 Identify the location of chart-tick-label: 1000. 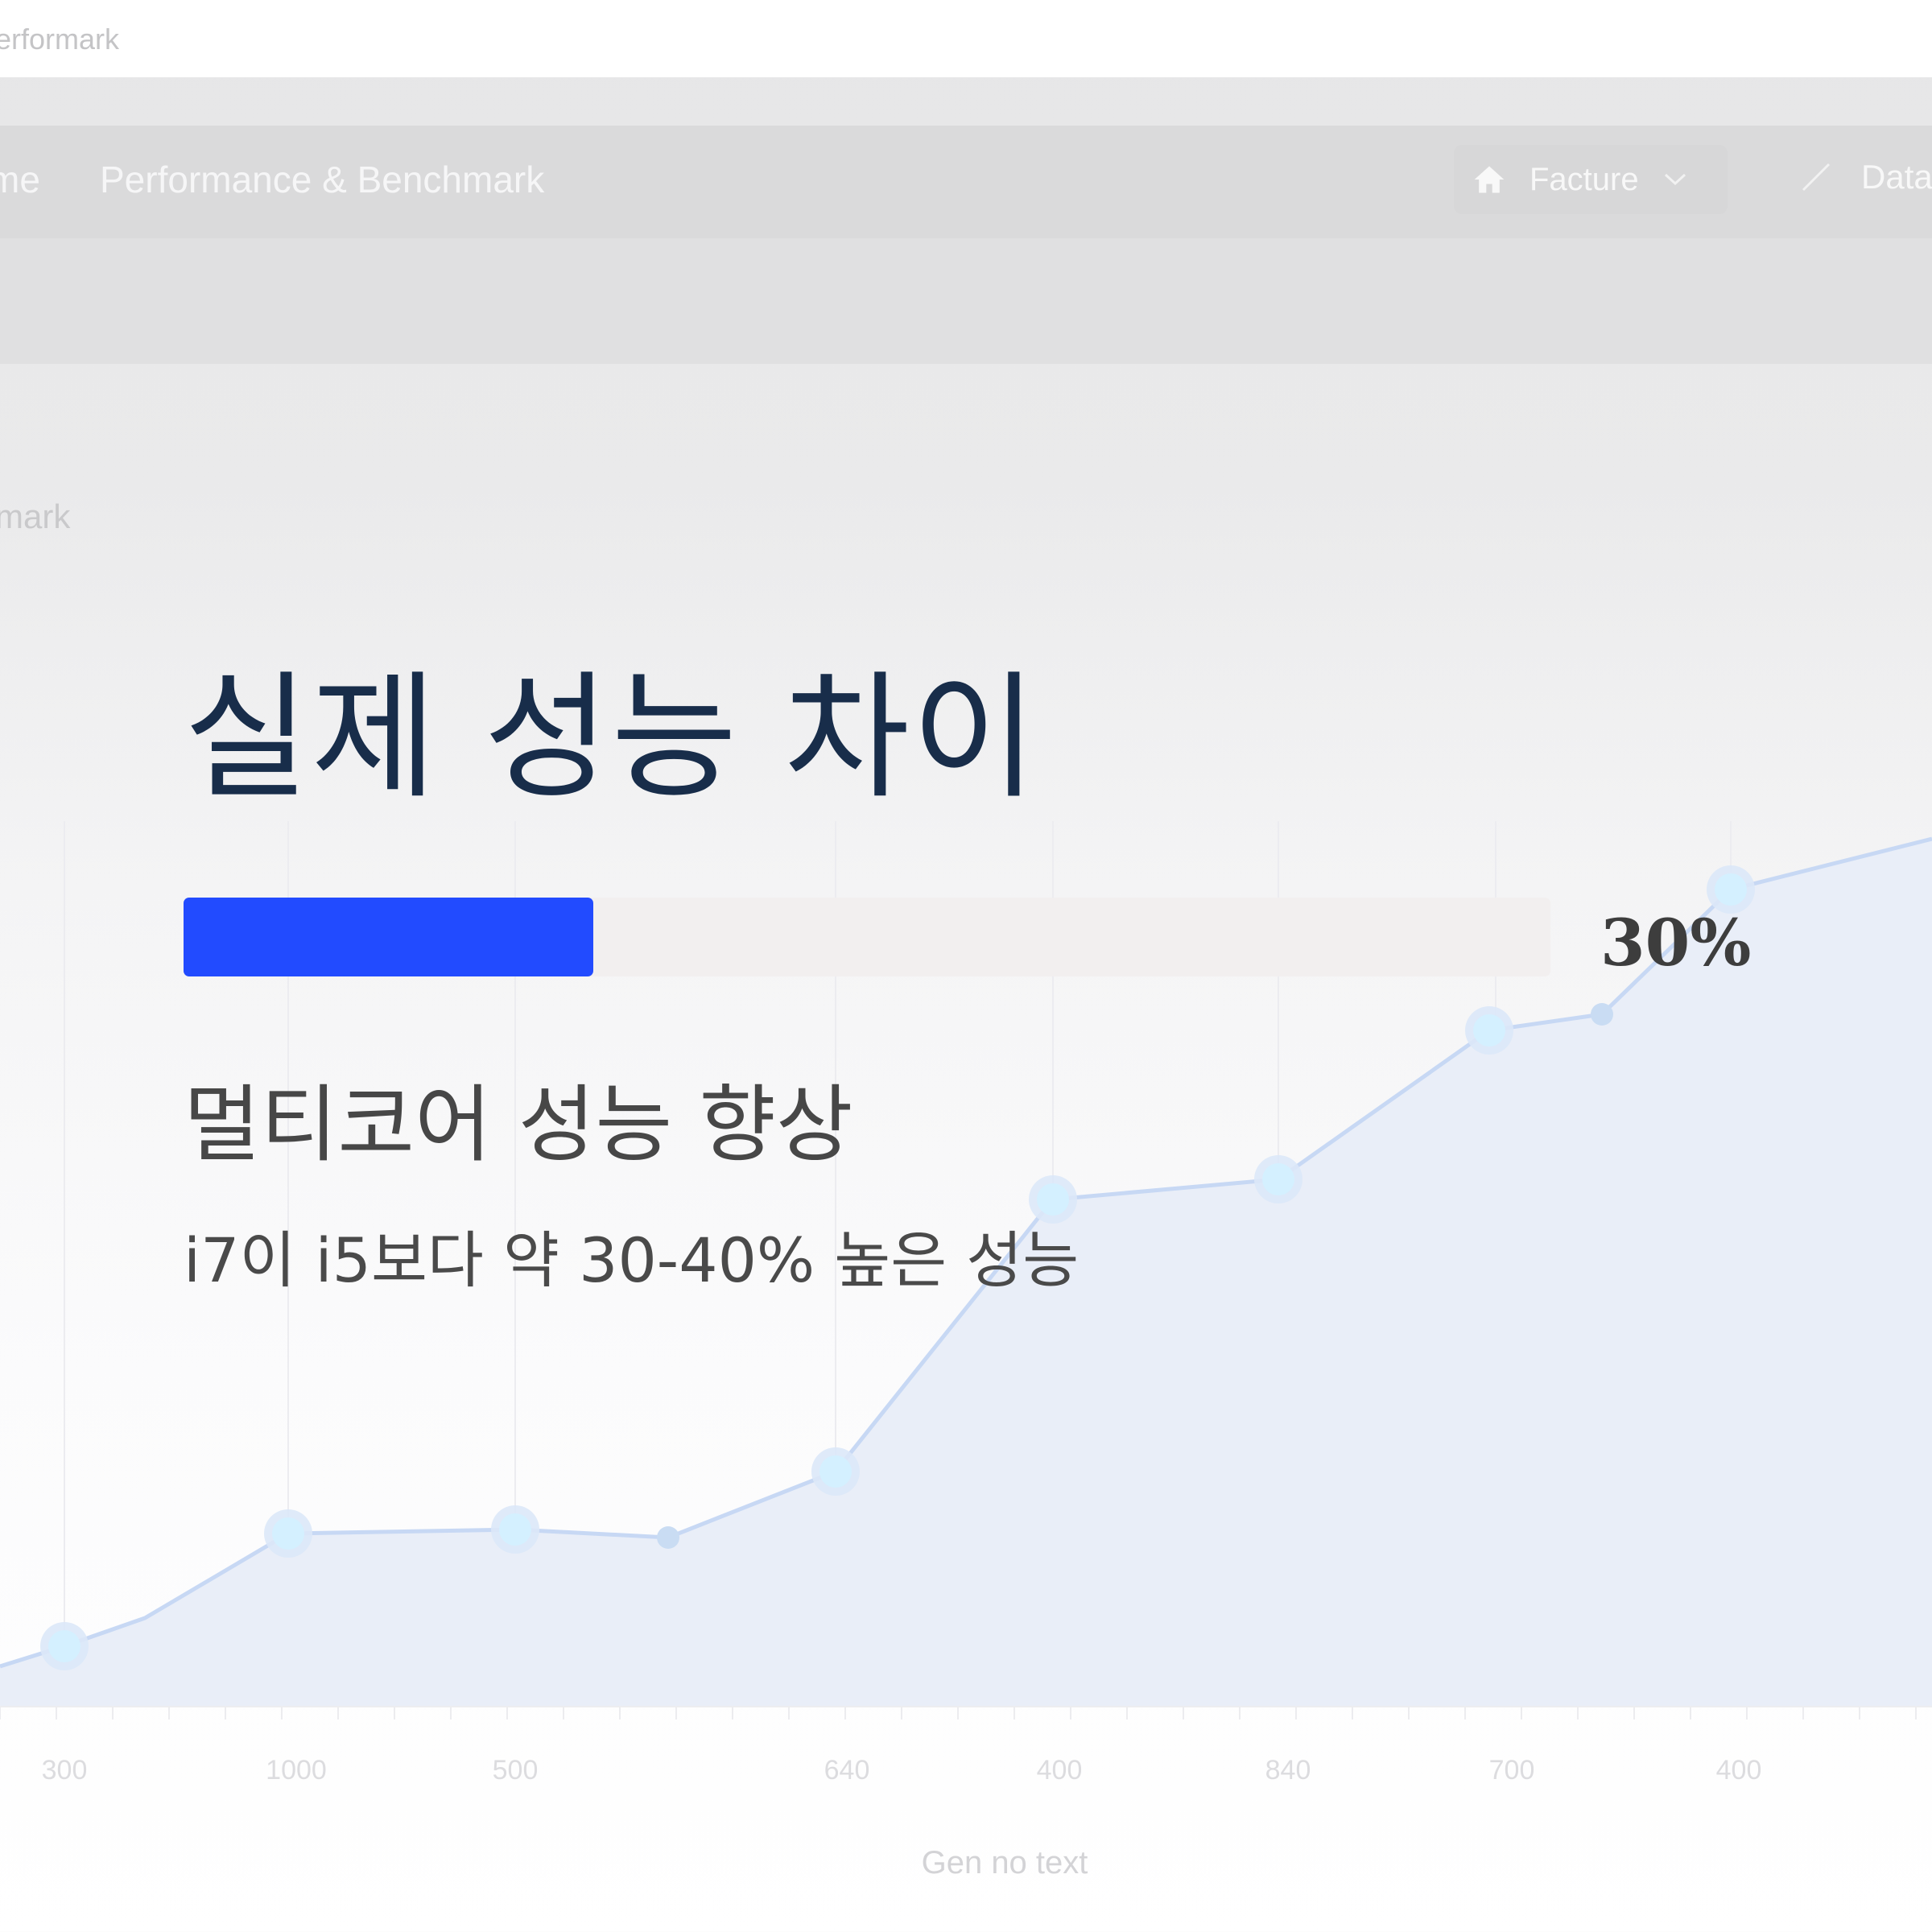
(296, 1770).